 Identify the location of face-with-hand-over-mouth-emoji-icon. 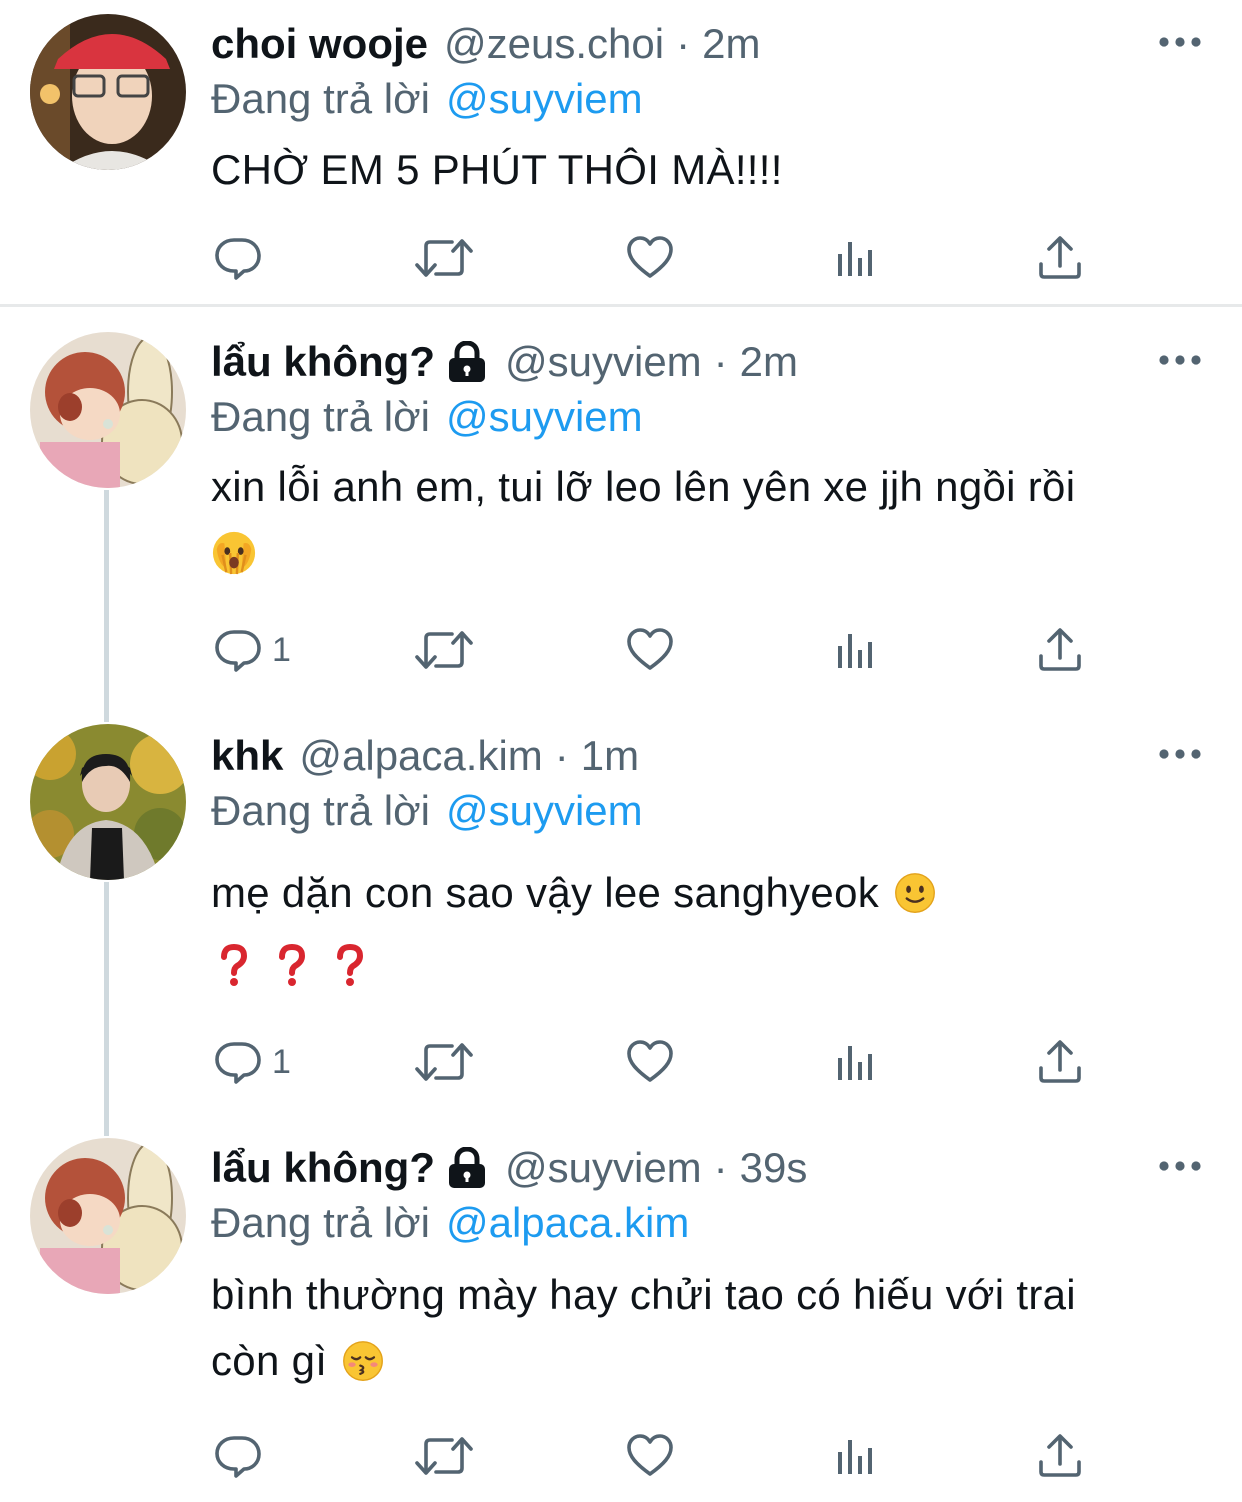
(234, 553).